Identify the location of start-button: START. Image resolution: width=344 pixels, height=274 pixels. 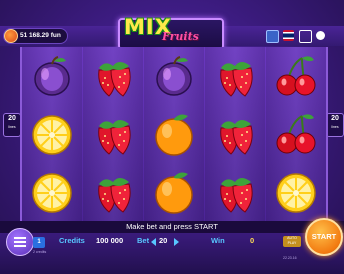
(324, 237).